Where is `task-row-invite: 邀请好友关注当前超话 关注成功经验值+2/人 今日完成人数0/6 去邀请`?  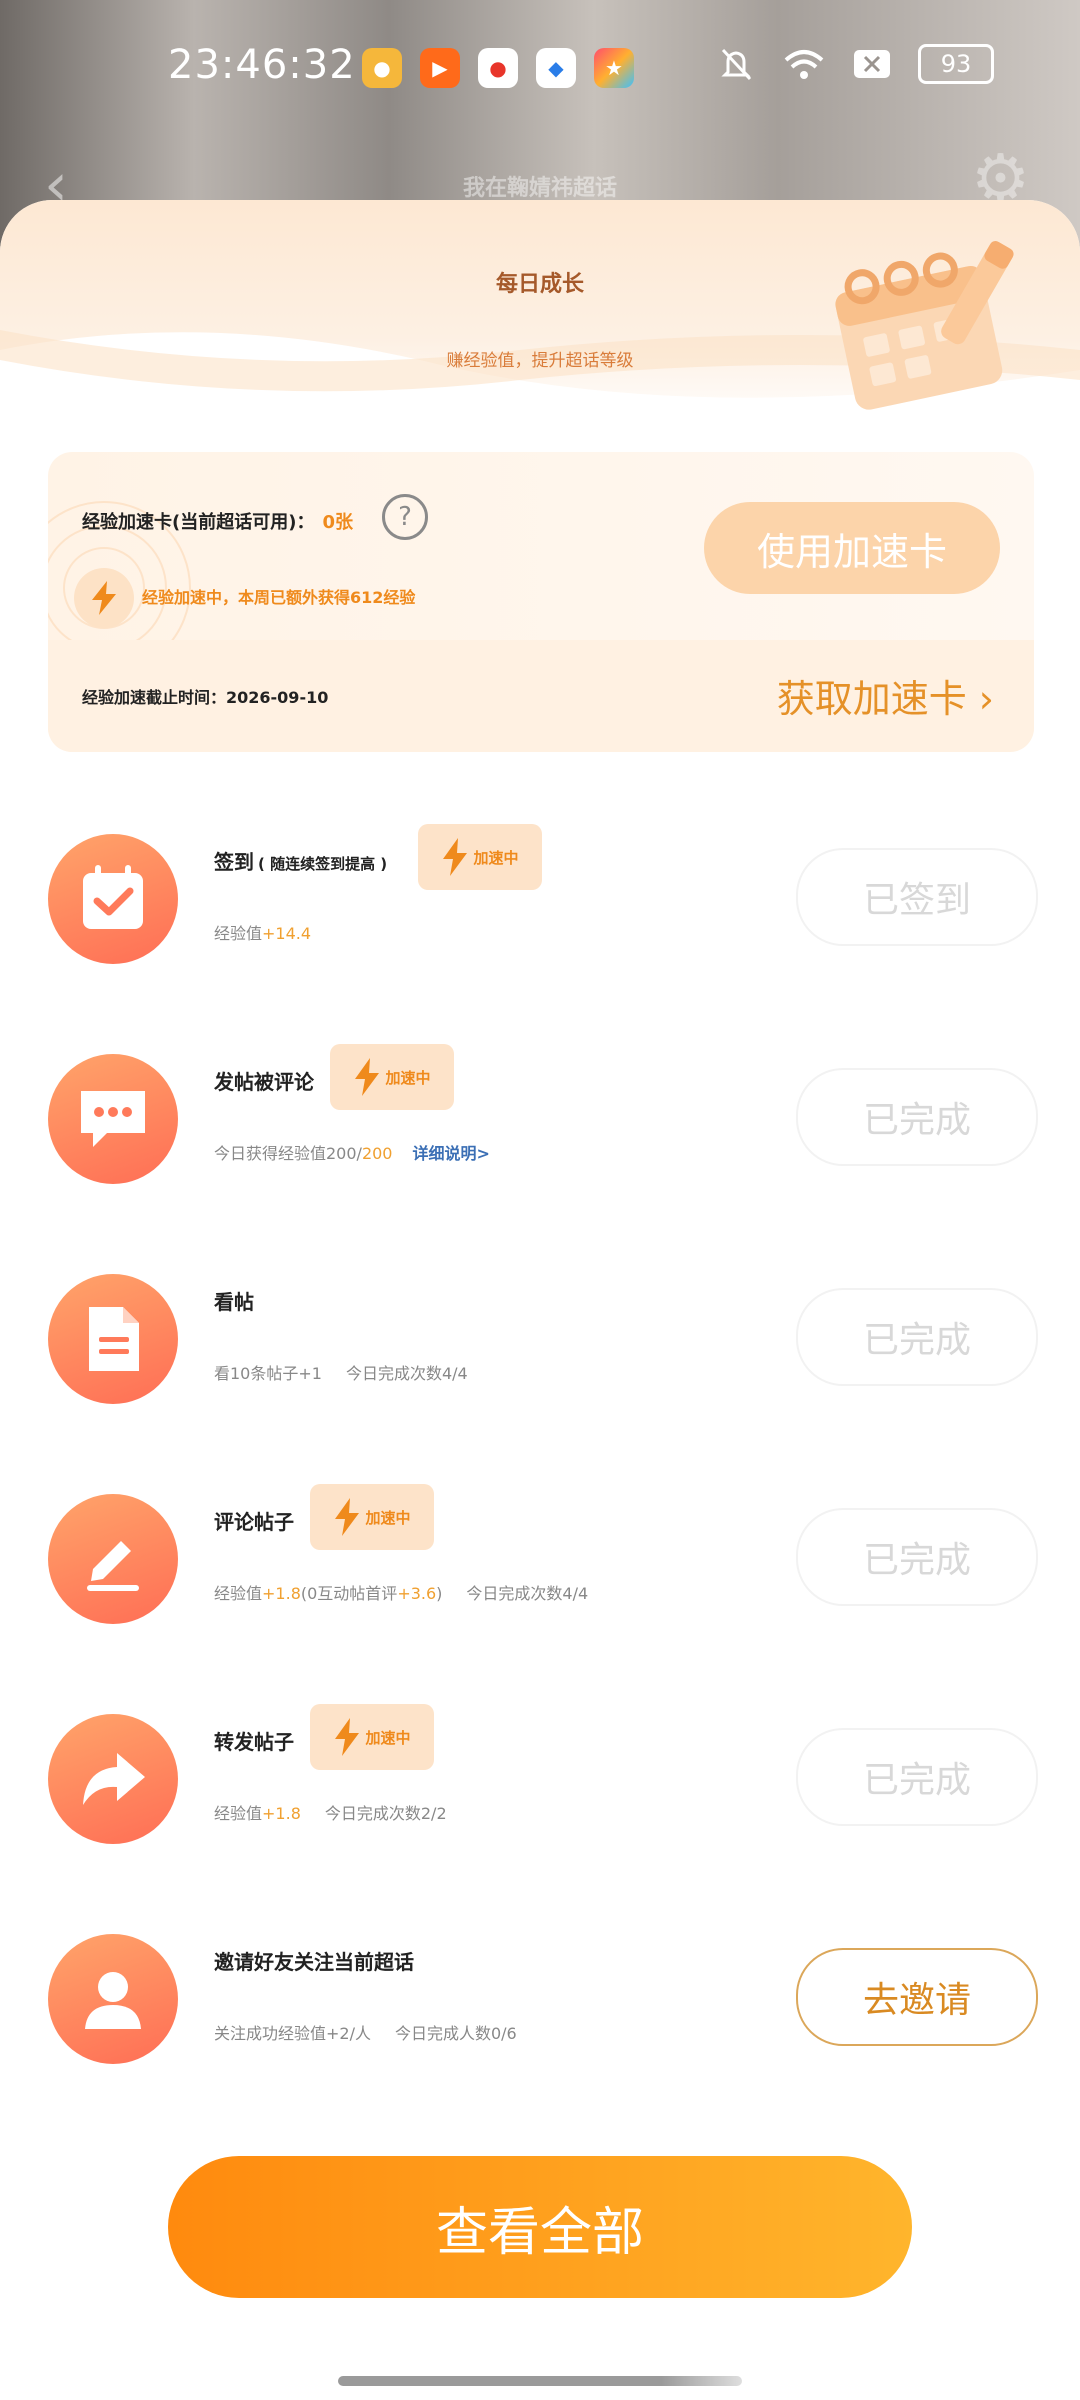
task-row-invite: 邀请好友关注当前超话 关注成功经验值+2/人 今日完成人数0/6 去邀请 is located at coordinates (540, 2026).